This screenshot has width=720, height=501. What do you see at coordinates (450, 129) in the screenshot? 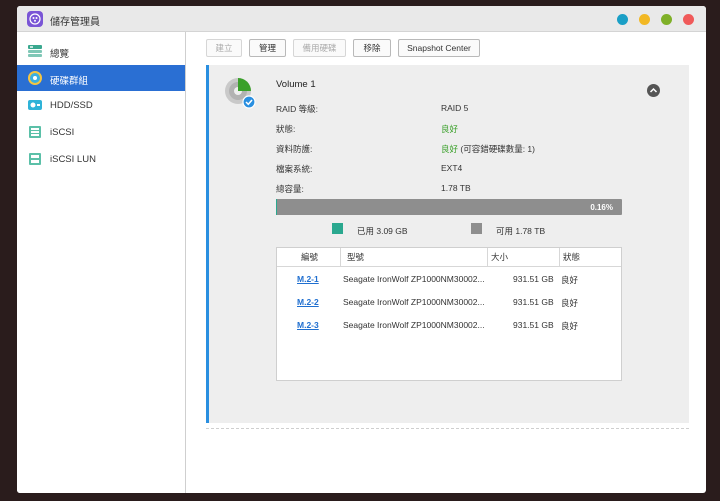
I see `status-value: 良好` at bounding box center [450, 129].